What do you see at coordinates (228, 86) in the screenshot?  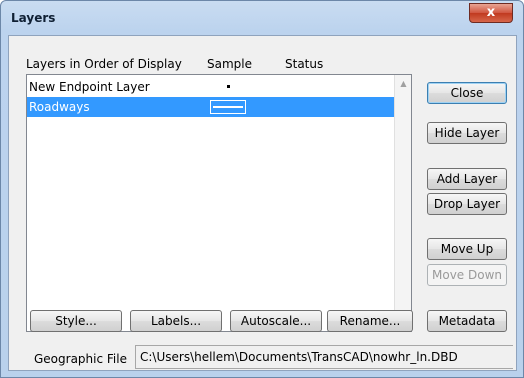 I see `point-sample-icon` at bounding box center [228, 86].